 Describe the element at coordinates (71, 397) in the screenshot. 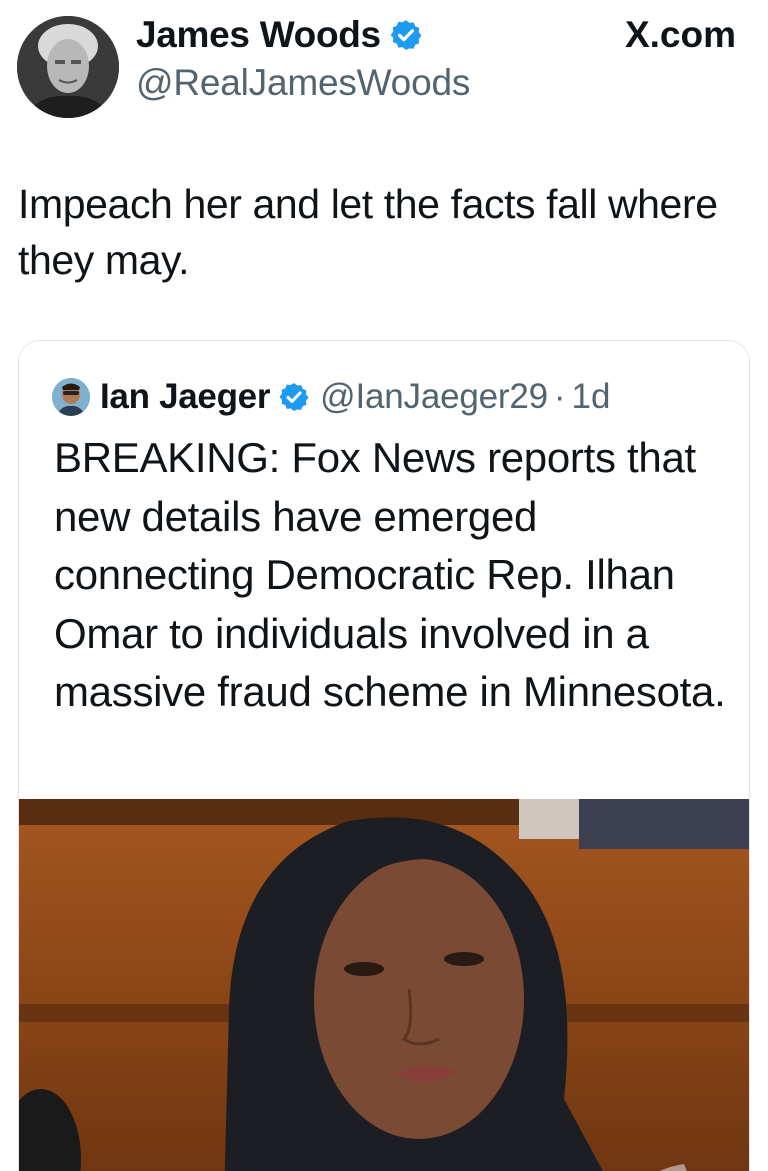

I see `quoted-author-avatar` at that location.